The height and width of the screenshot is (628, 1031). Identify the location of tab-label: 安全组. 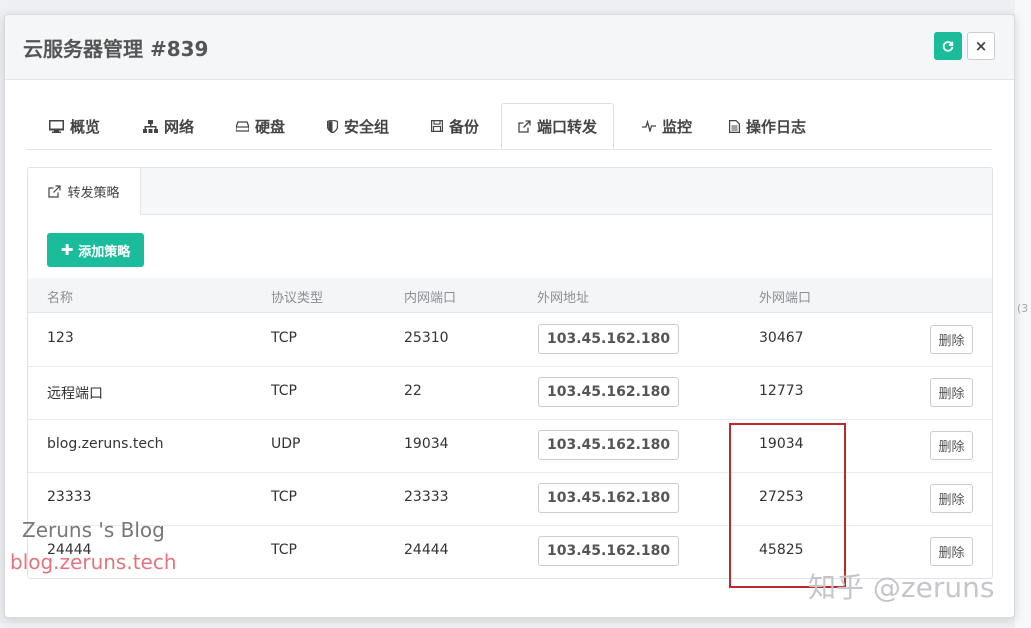
(367, 126).